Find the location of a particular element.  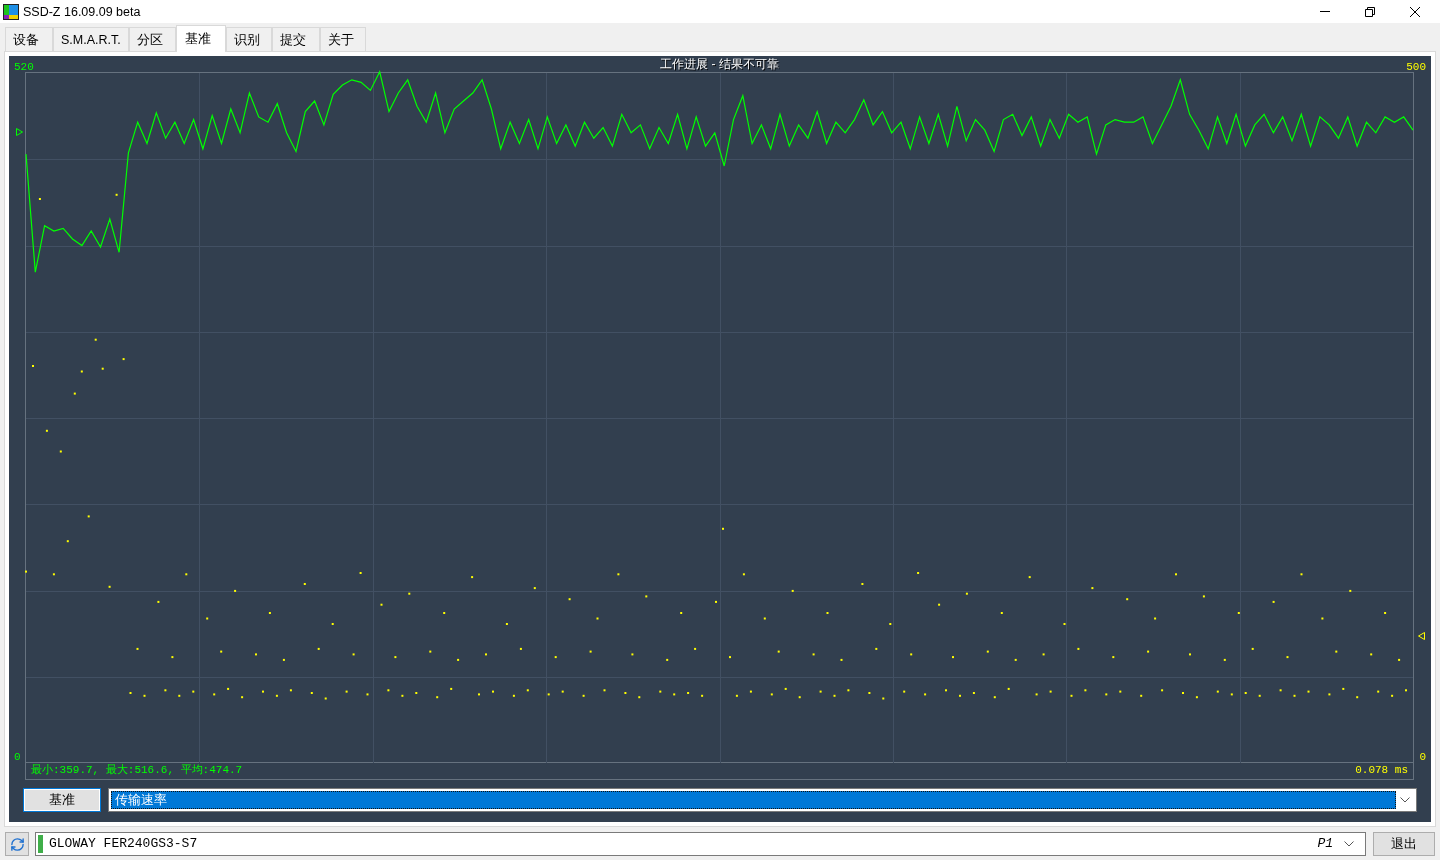

close-icon is located at coordinates (1414, 11).